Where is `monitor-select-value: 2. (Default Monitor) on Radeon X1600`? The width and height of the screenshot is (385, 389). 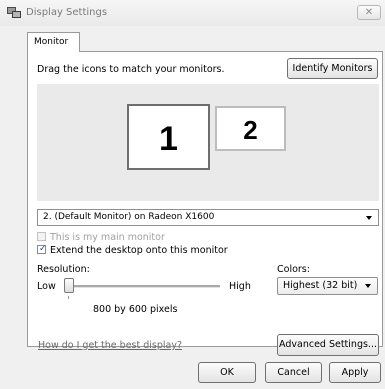
monitor-select-value: 2. (Default Monitor) on Radeon X1600 is located at coordinates (129, 217).